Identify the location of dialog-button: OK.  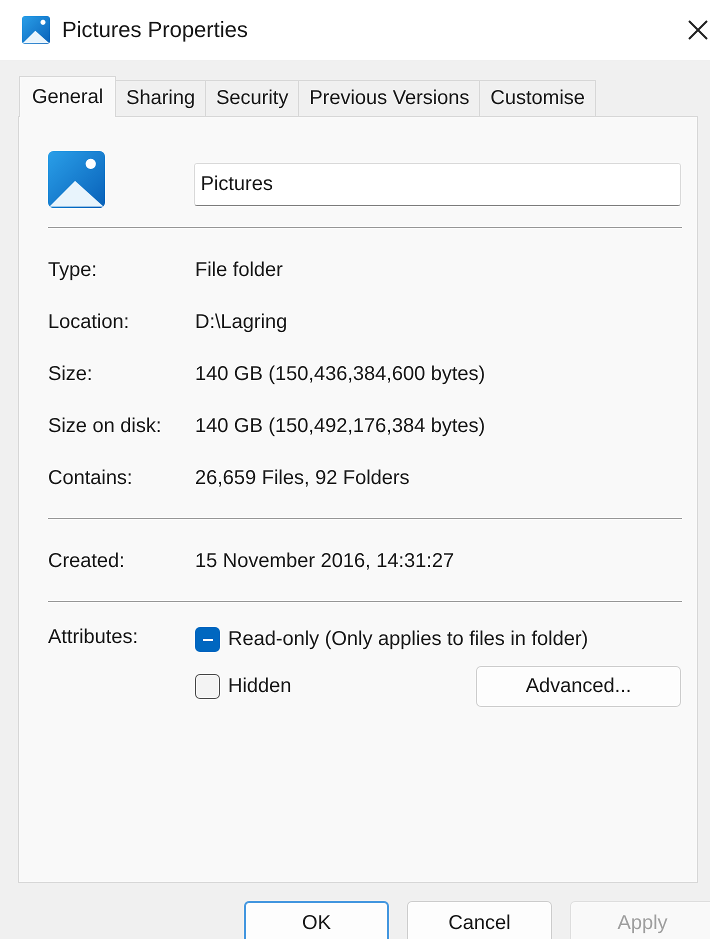
(316, 920).